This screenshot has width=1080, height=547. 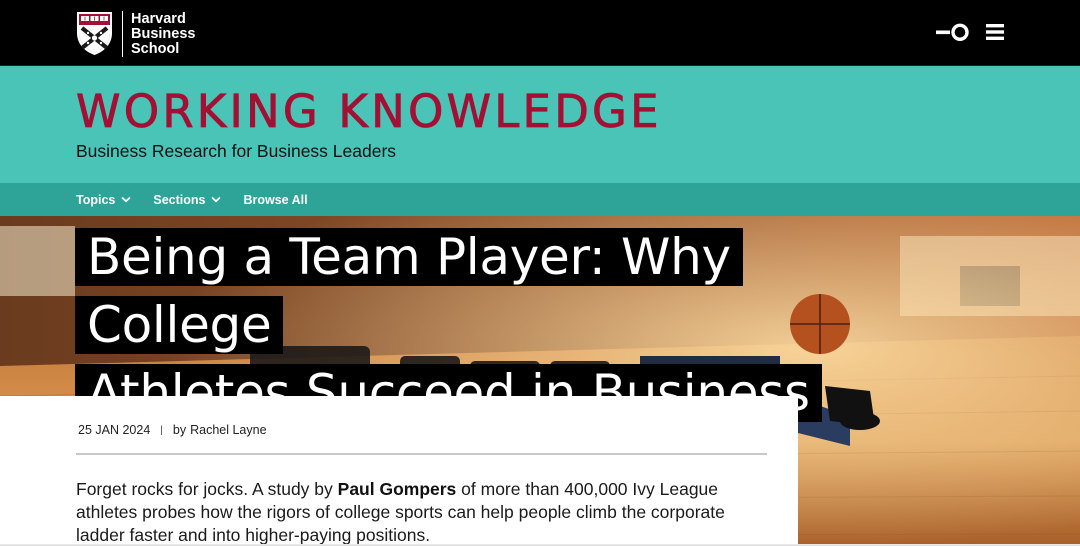 What do you see at coordinates (228, 430) in the screenshot?
I see `article-author: Rachel Layne` at bounding box center [228, 430].